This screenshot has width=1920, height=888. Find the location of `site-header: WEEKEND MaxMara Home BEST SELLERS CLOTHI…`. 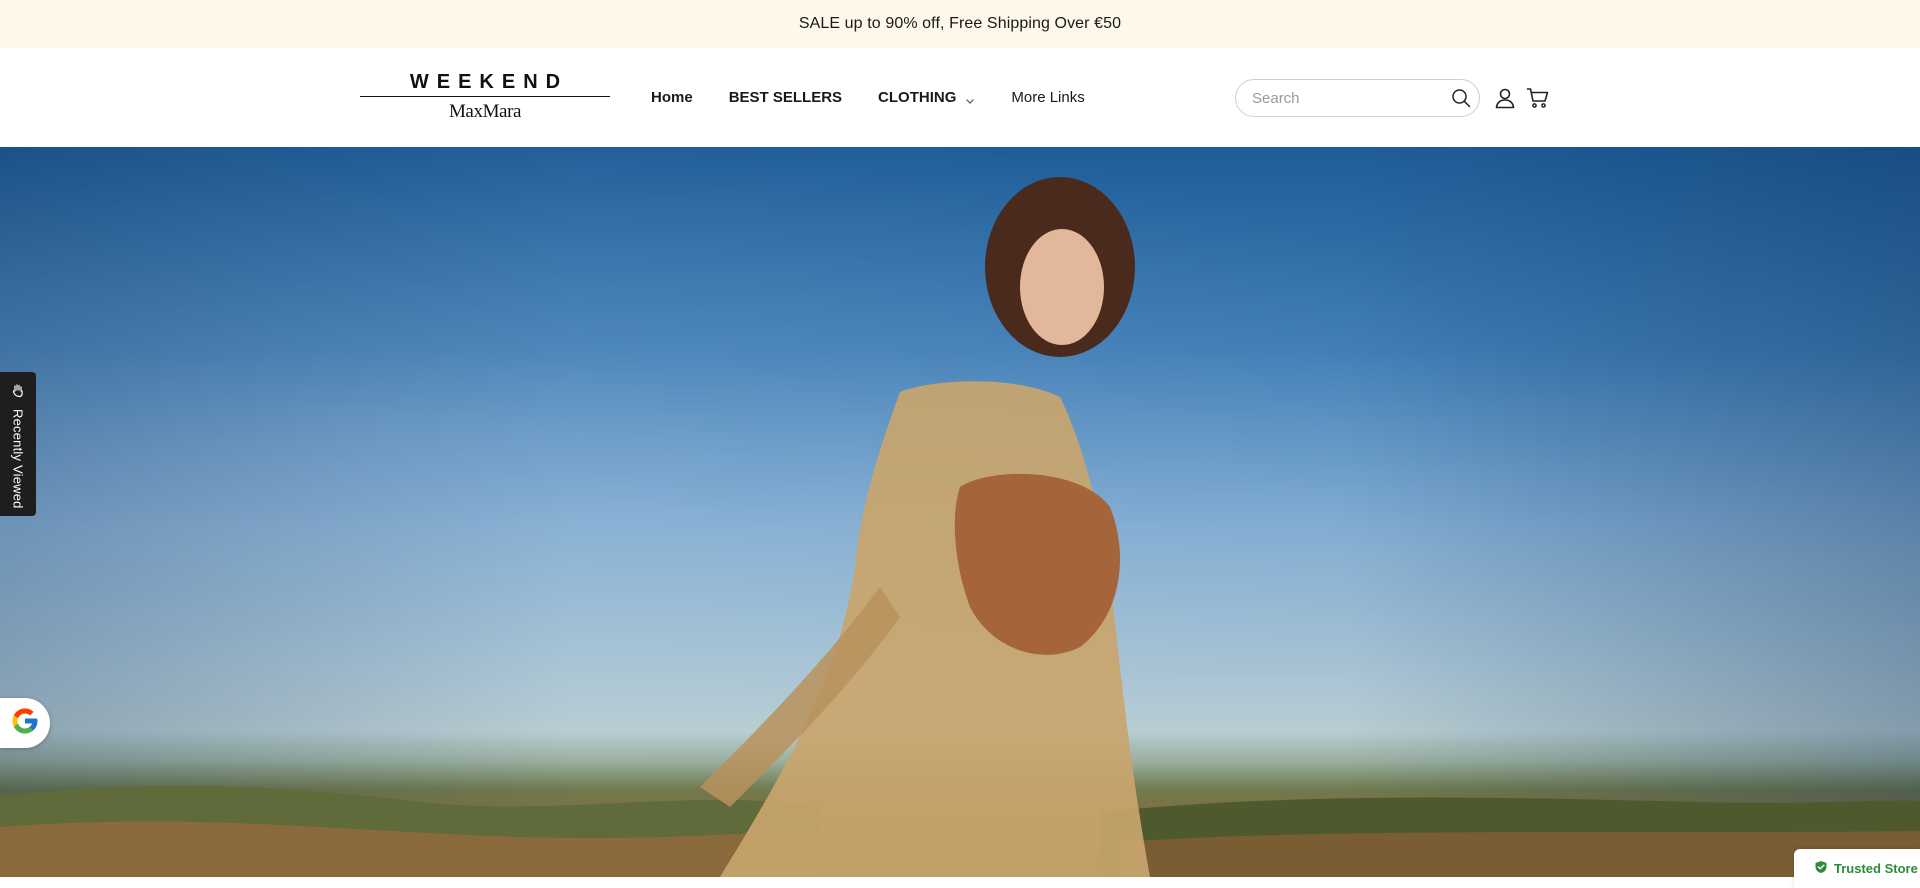

site-header: WEEKEND MaxMara Home BEST SELLERS CLOTHI… is located at coordinates (960, 97).